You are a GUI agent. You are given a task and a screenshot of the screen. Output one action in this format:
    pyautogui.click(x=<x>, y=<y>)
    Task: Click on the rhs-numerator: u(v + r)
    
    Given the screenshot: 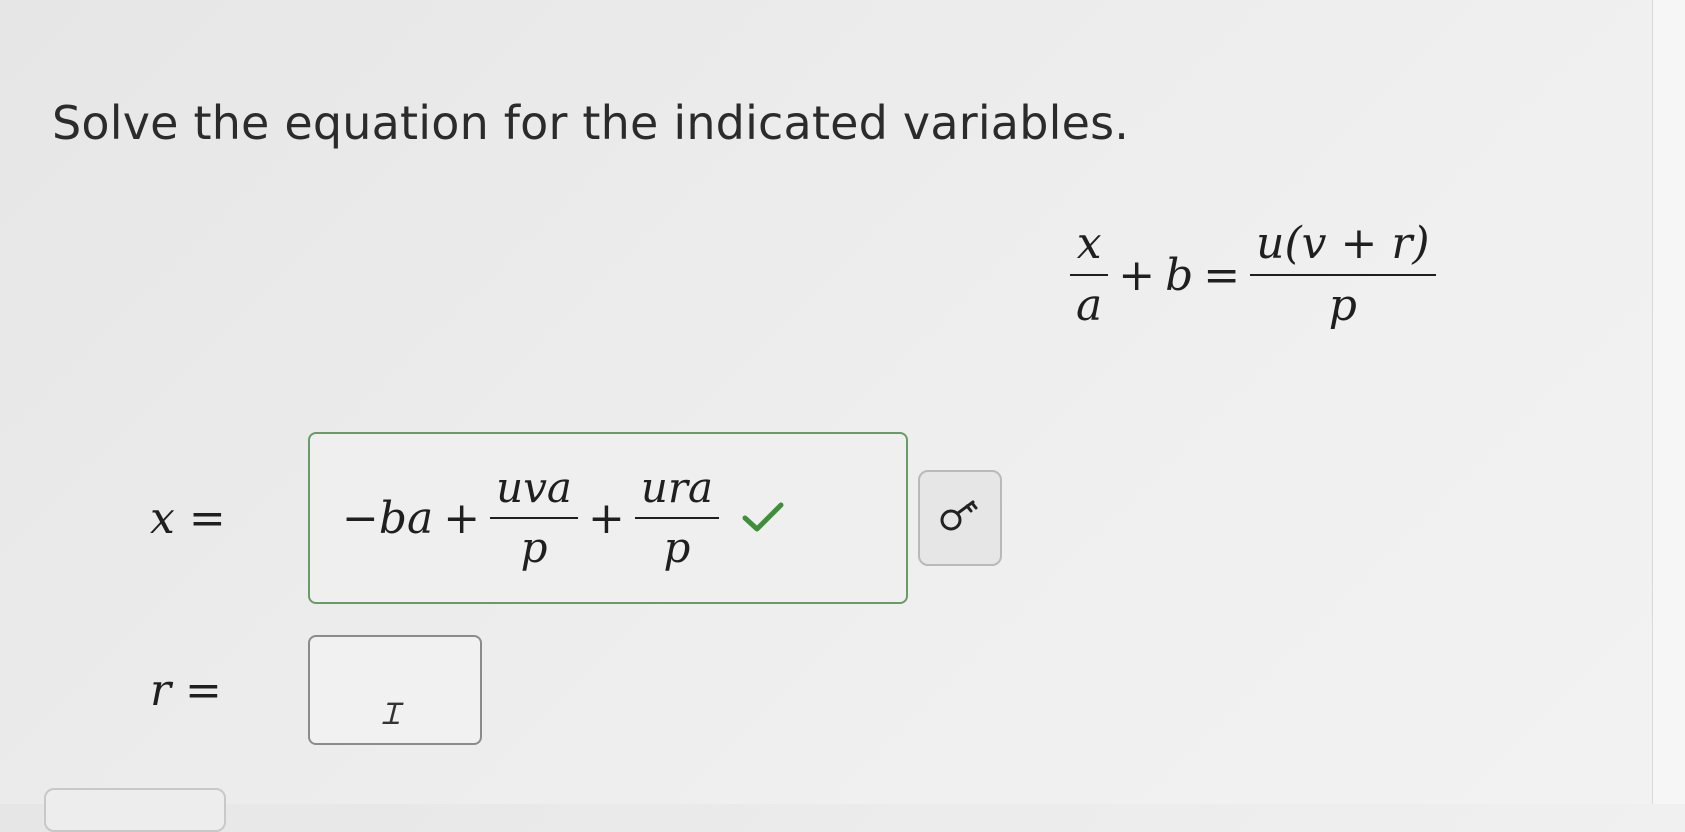 What is the action you would take?
    pyautogui.click(x=1343, y=243)
    